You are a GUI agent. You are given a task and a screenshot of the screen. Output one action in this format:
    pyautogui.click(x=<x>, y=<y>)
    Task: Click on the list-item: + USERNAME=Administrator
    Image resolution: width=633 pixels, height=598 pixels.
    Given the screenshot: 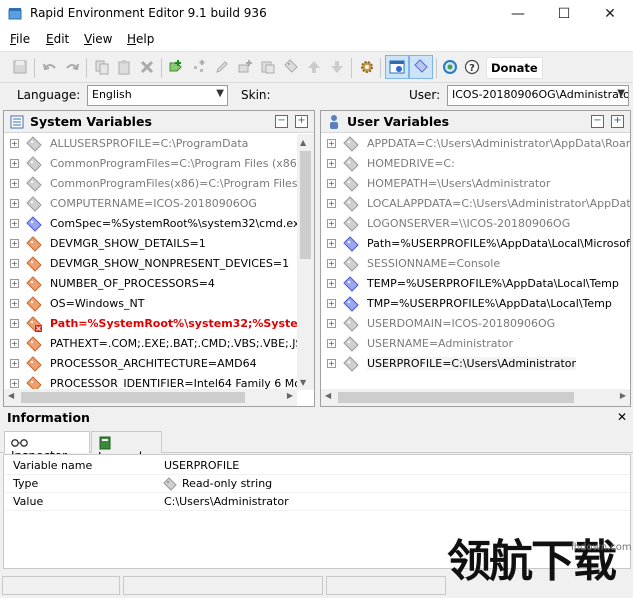 What is the action you would take?
    pyautogui.click(x=475, y=344)
    